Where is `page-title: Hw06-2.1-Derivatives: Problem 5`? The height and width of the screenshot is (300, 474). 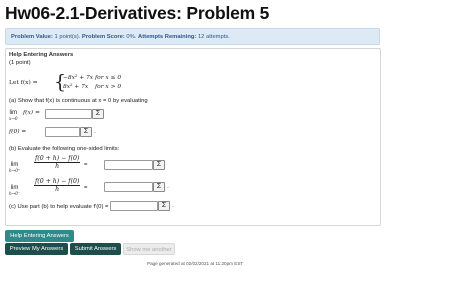
page-title: Hw06-2.1-Derivatives: Problem 5 is located at coordinates (137, 13).